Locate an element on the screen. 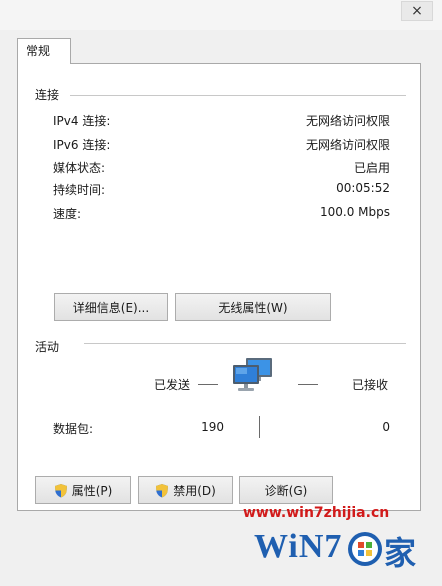 The height and width of the screenshot is (586, 442). wireless-properties-button: 无线属性(W) is located at coordinates (253, 307).